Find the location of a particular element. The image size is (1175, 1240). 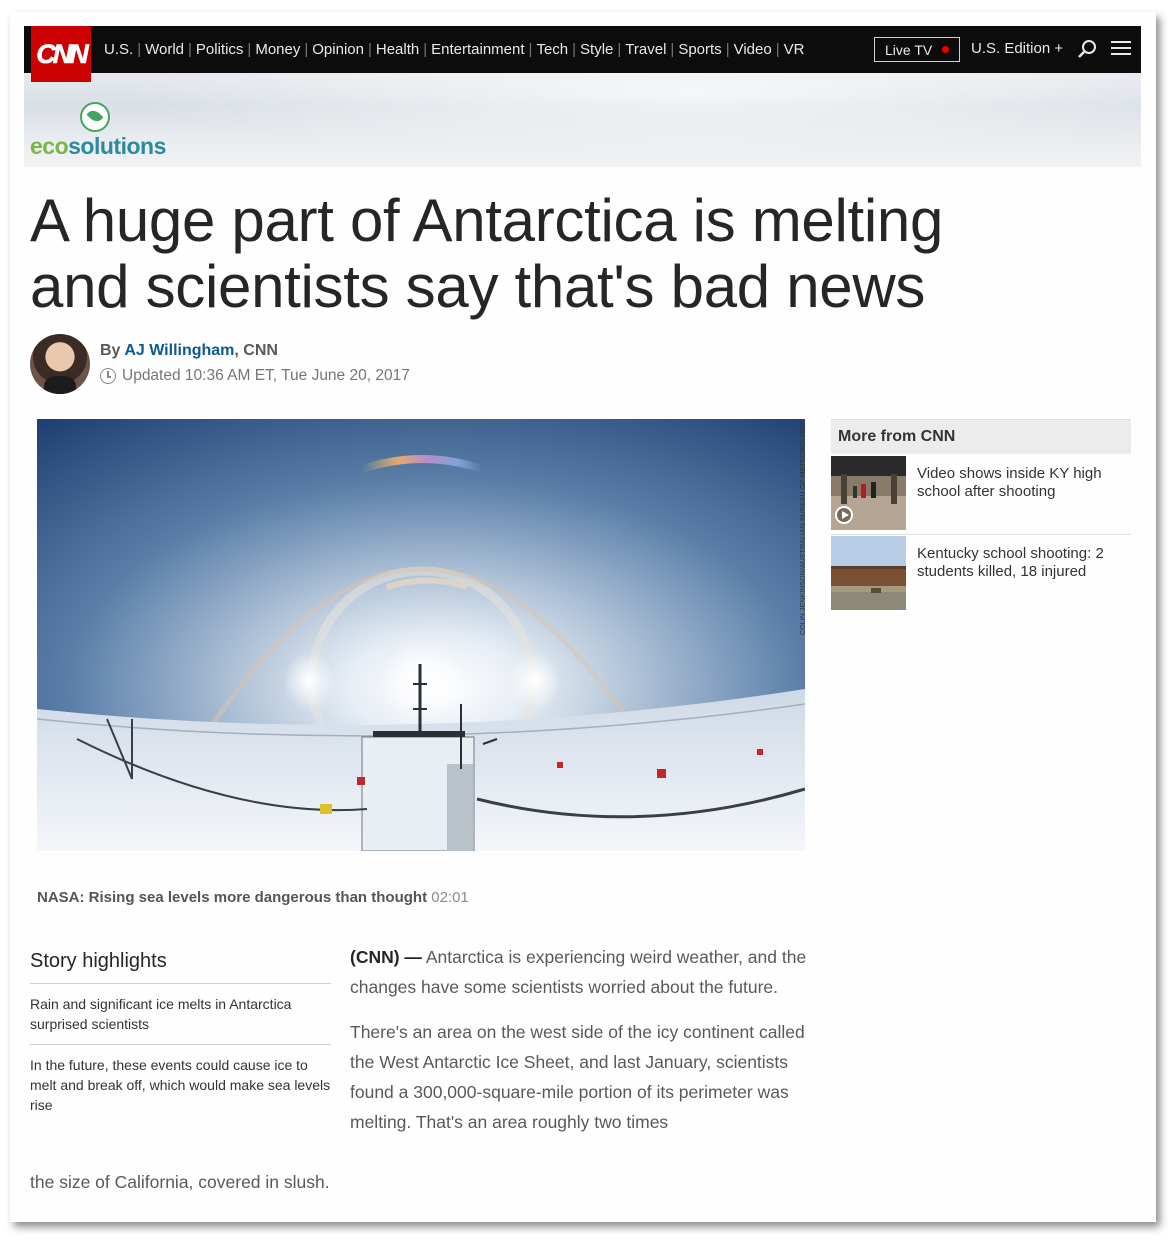

live-dot-icon is located at coordinates (946, 49).